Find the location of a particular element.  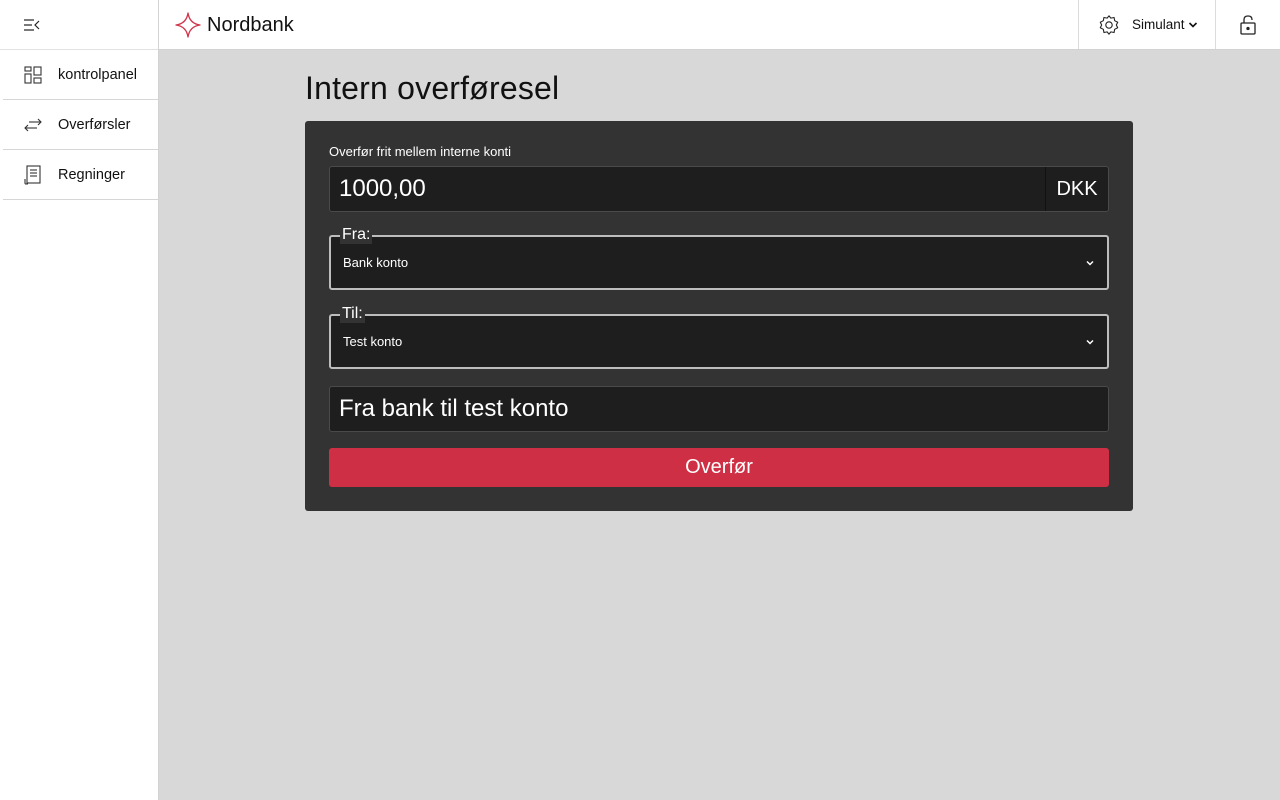

note-input is located at coordinates (719, 409).